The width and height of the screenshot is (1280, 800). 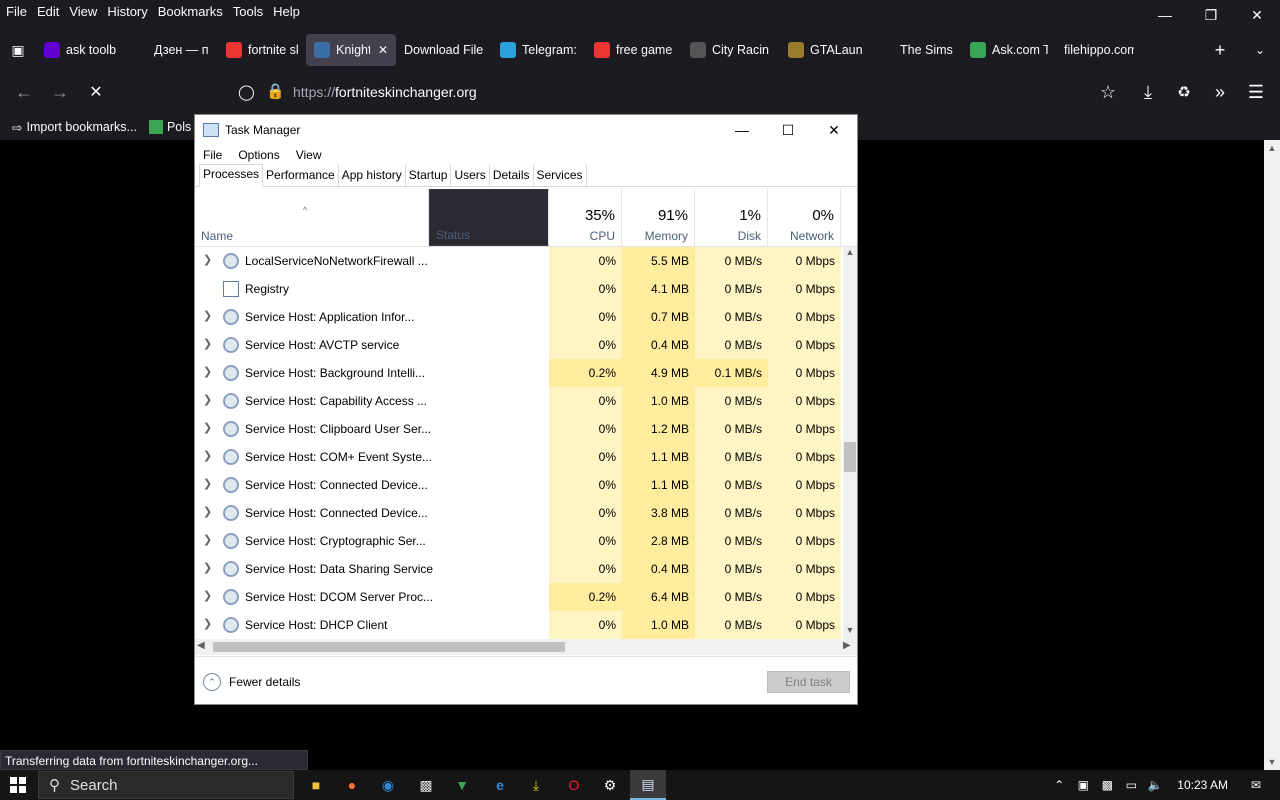 What do you see at coordinates (539, 50) in the screenshot?
I see `browser-tab: Telegram:` at bounding box center [539, 50].